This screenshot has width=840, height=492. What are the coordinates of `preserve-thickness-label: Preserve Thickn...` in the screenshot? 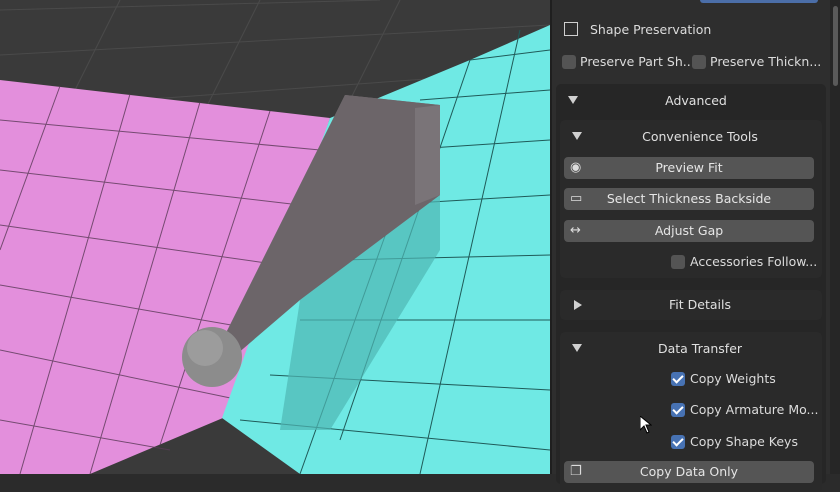 It's located at (766, 61).